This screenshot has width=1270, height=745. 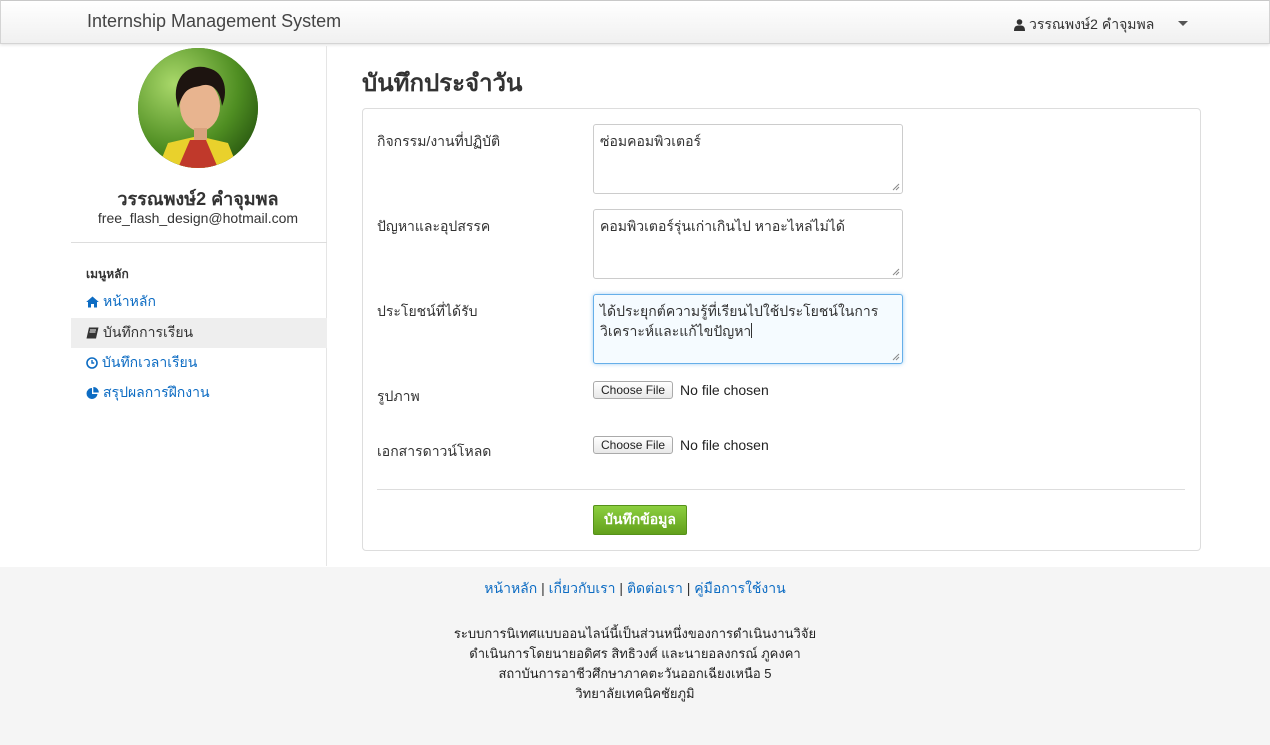 I want to click on benefits-value-line-2: วิเคราะห์และแก้ไขปัญหา, so click(x=676, y=331).